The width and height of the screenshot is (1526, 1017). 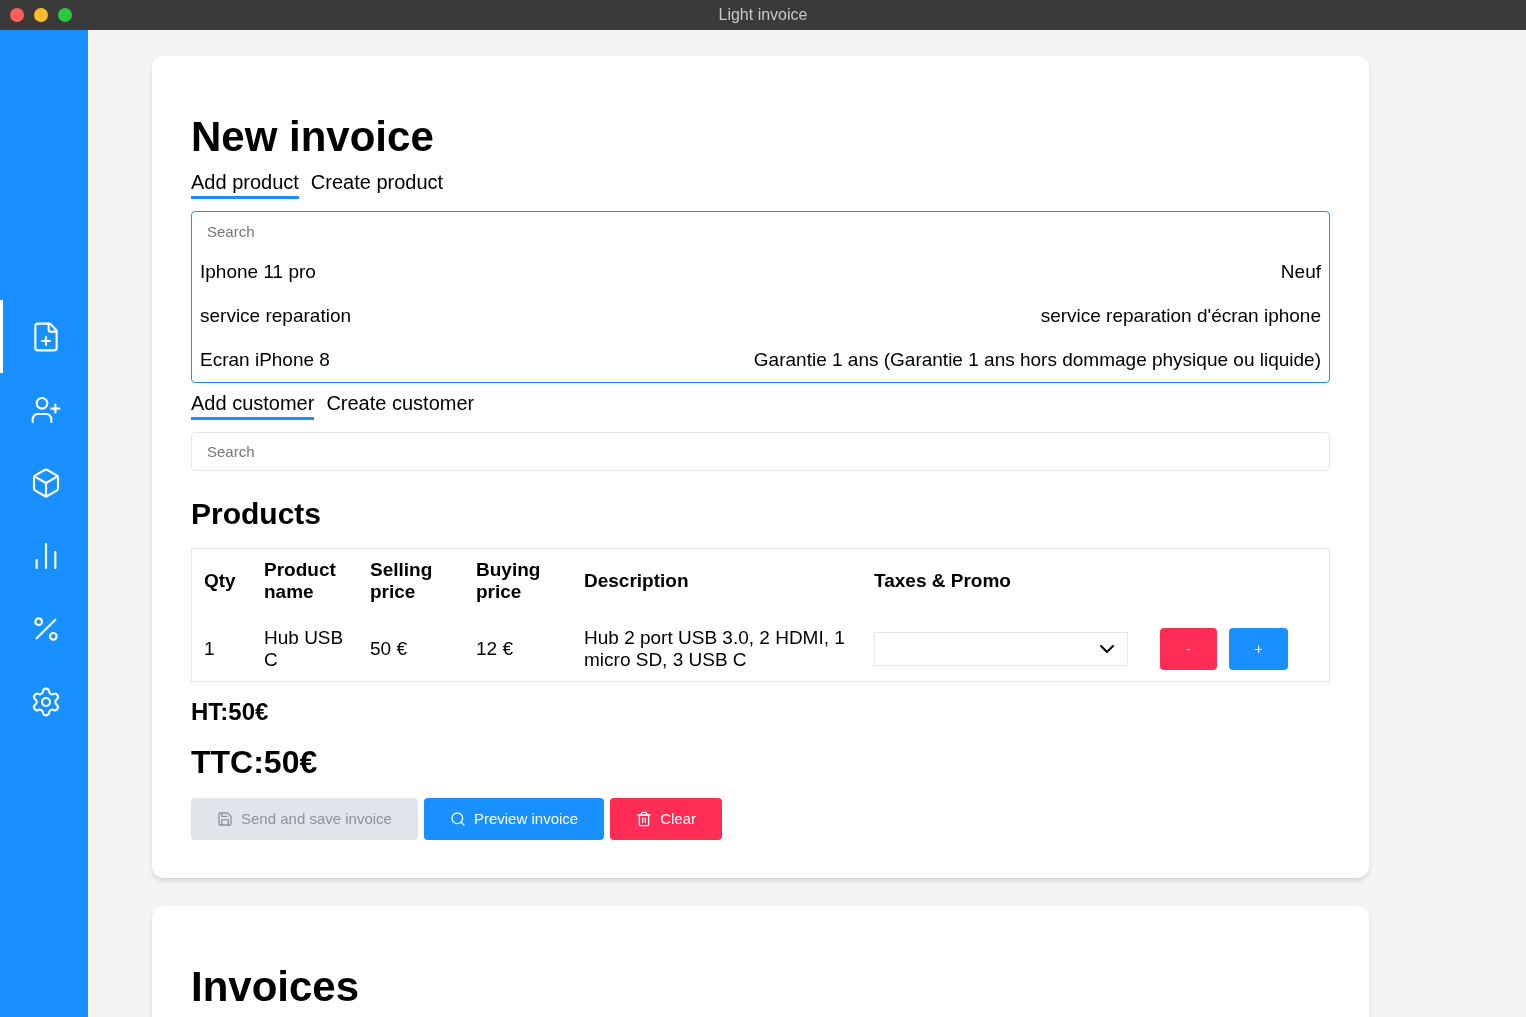 I want to click on close-icon, so click(x=17, y=15).